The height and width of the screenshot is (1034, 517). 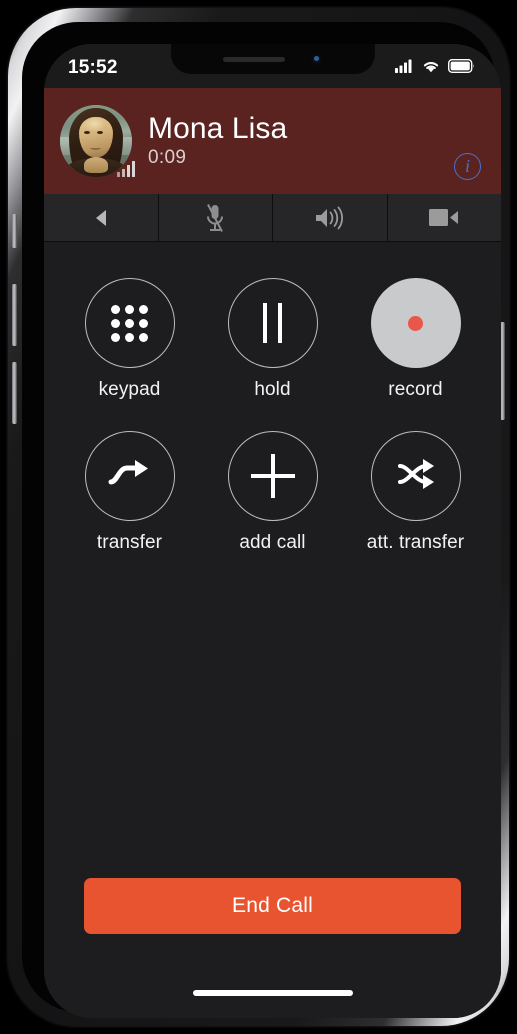 I want to click on status-bar-indicators, so click(x=435, y=66).